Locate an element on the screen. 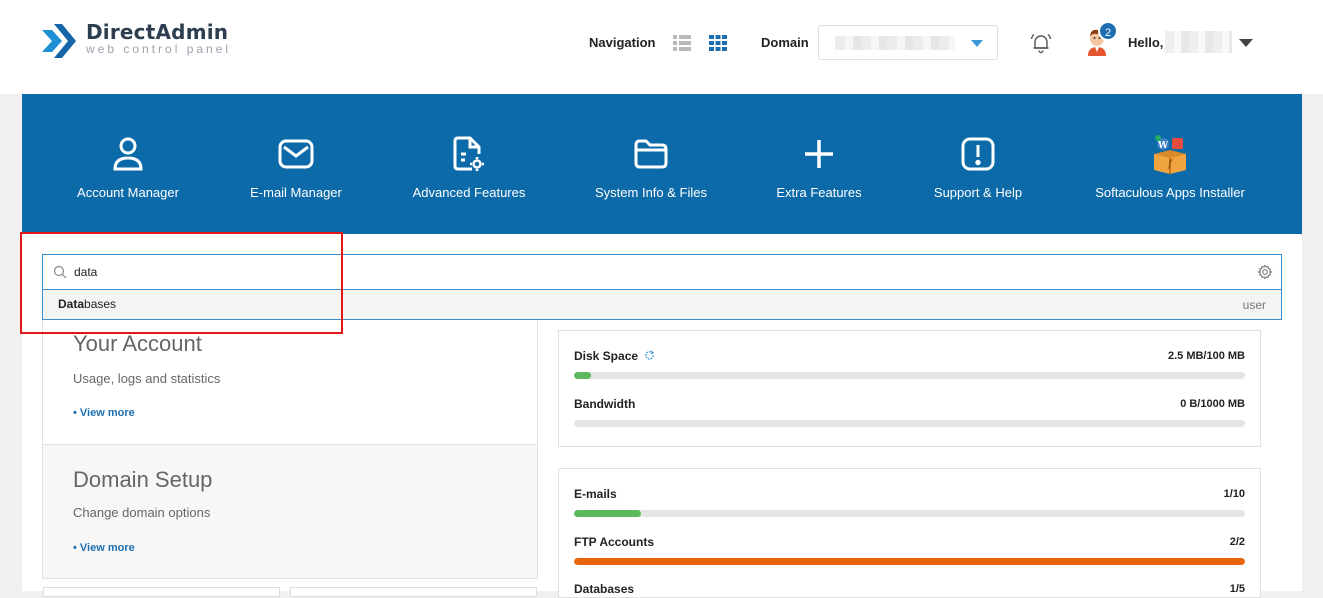 The width and height of the screenshot is (1323, 598). menu-label: Account Manager is located at coordinates (128, 192).